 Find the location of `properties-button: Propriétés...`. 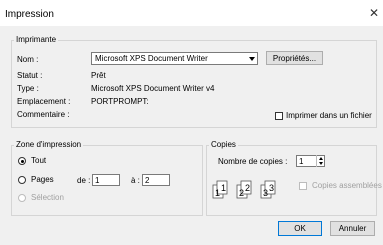

properties-button: Propriétés... is located at coordinates (294, 58).